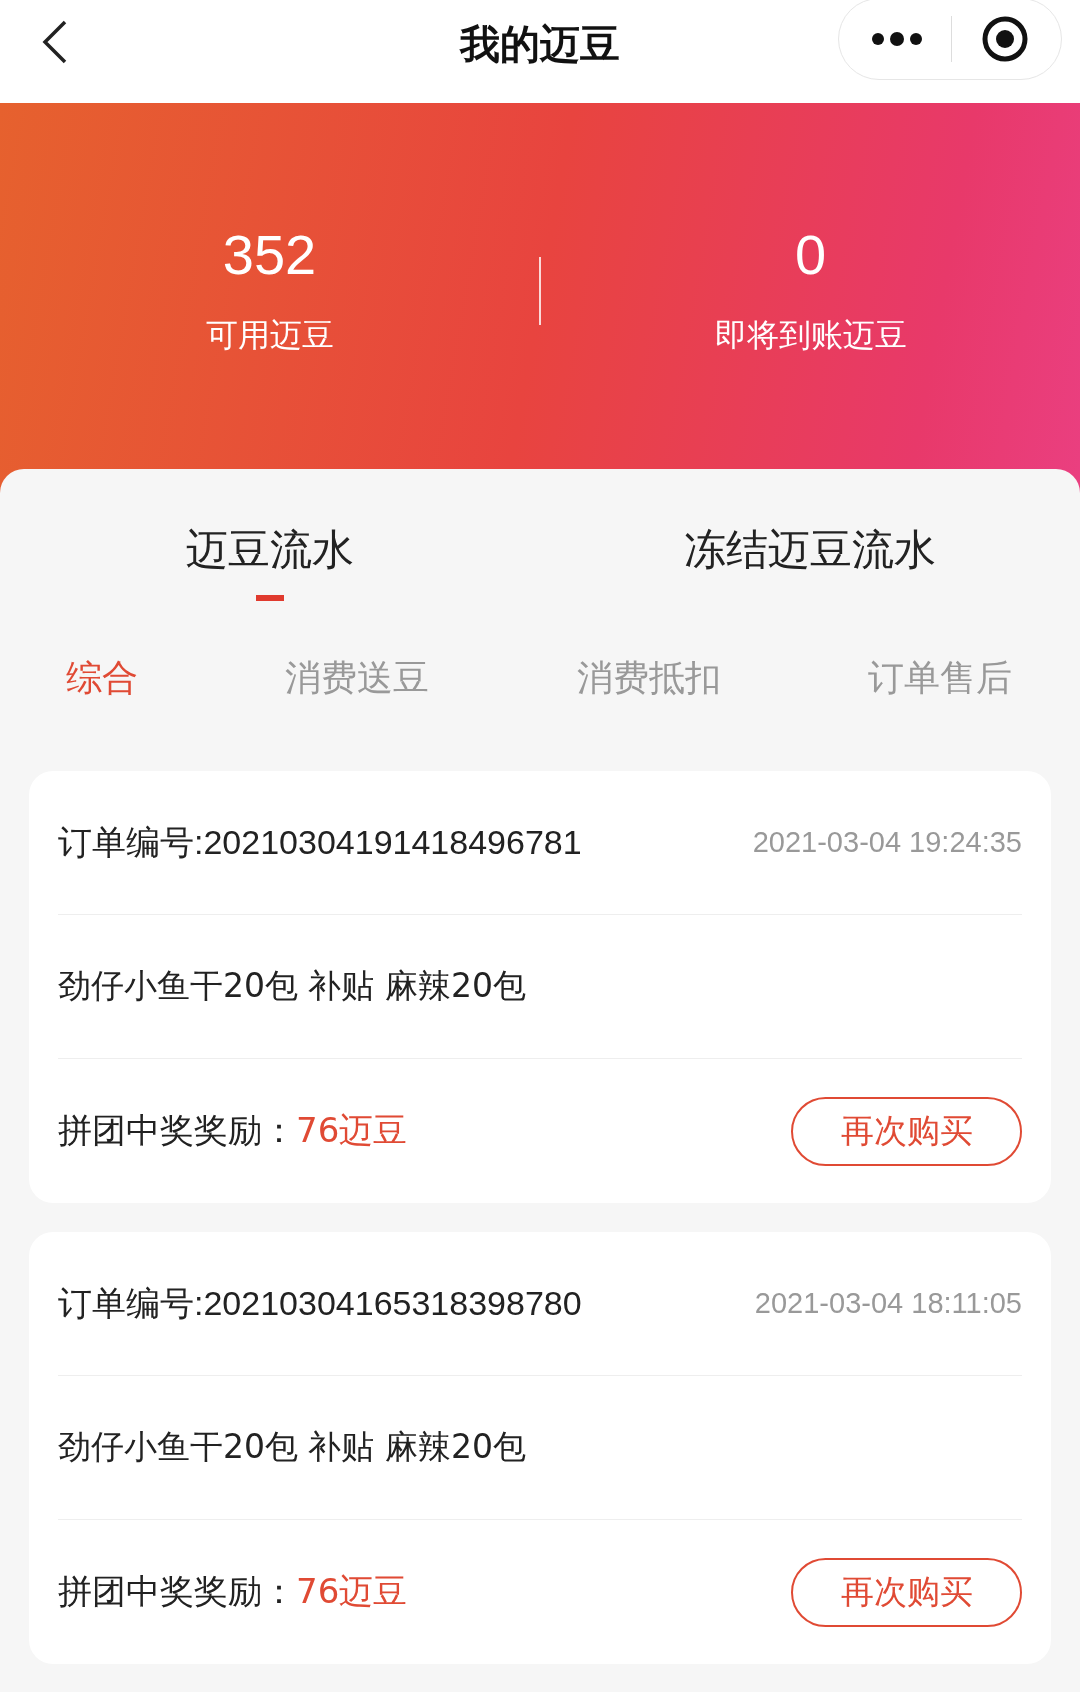 The height and width of the screenshot is (1692, 1080). What do you see at coordinates (540, 44) in the screenshot?
I see `page-title: 我的迈豆` at bounding box center [540, 44].